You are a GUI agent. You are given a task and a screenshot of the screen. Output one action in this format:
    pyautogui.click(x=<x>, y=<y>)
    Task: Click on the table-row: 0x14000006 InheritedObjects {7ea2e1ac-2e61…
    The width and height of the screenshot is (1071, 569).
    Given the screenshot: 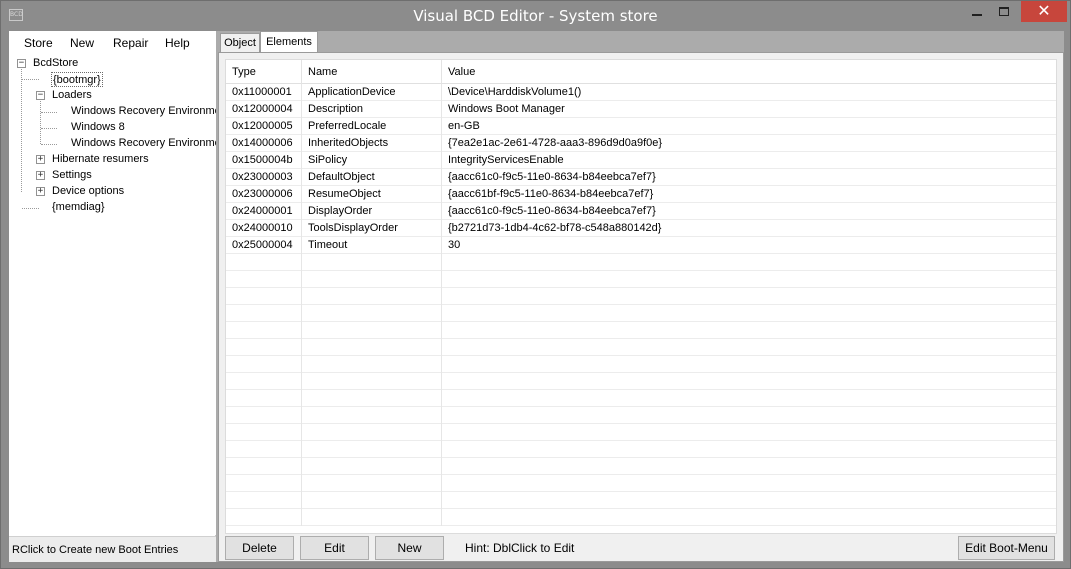 What is the action you would take?
    pyautogui.click(x=641, y=143)
    